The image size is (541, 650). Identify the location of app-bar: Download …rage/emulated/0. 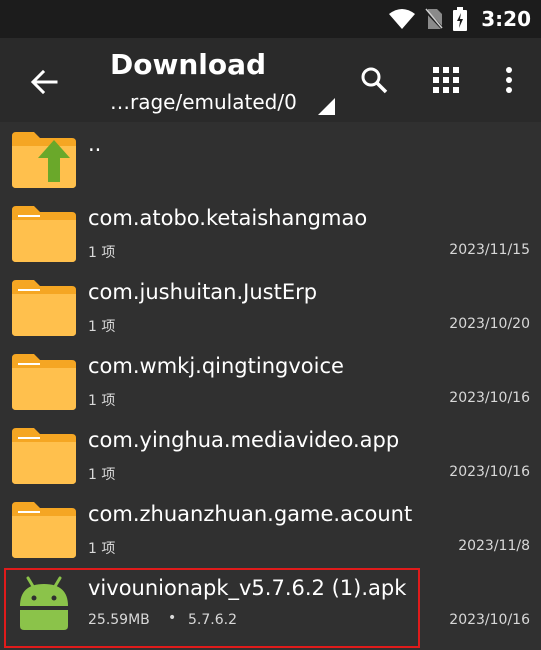
(270, 80).